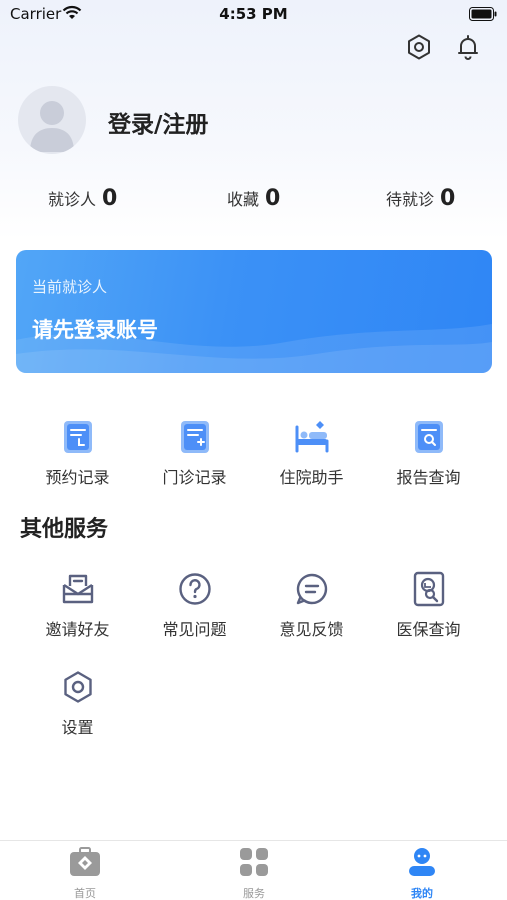  What do you see at coordinates (158, 122) in the screenshot?
I see `login-register-link: 登录/注册` at bounding box center [158, 122].